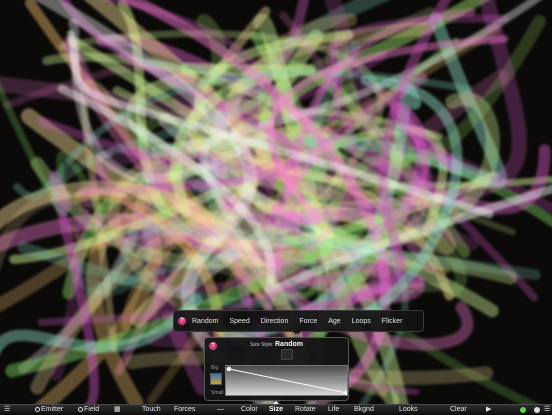 This screenshot has height=415, width=552. Describe the element at coordinates (346, 393) in the screenshot. I see `curve-handle-end` at that location.